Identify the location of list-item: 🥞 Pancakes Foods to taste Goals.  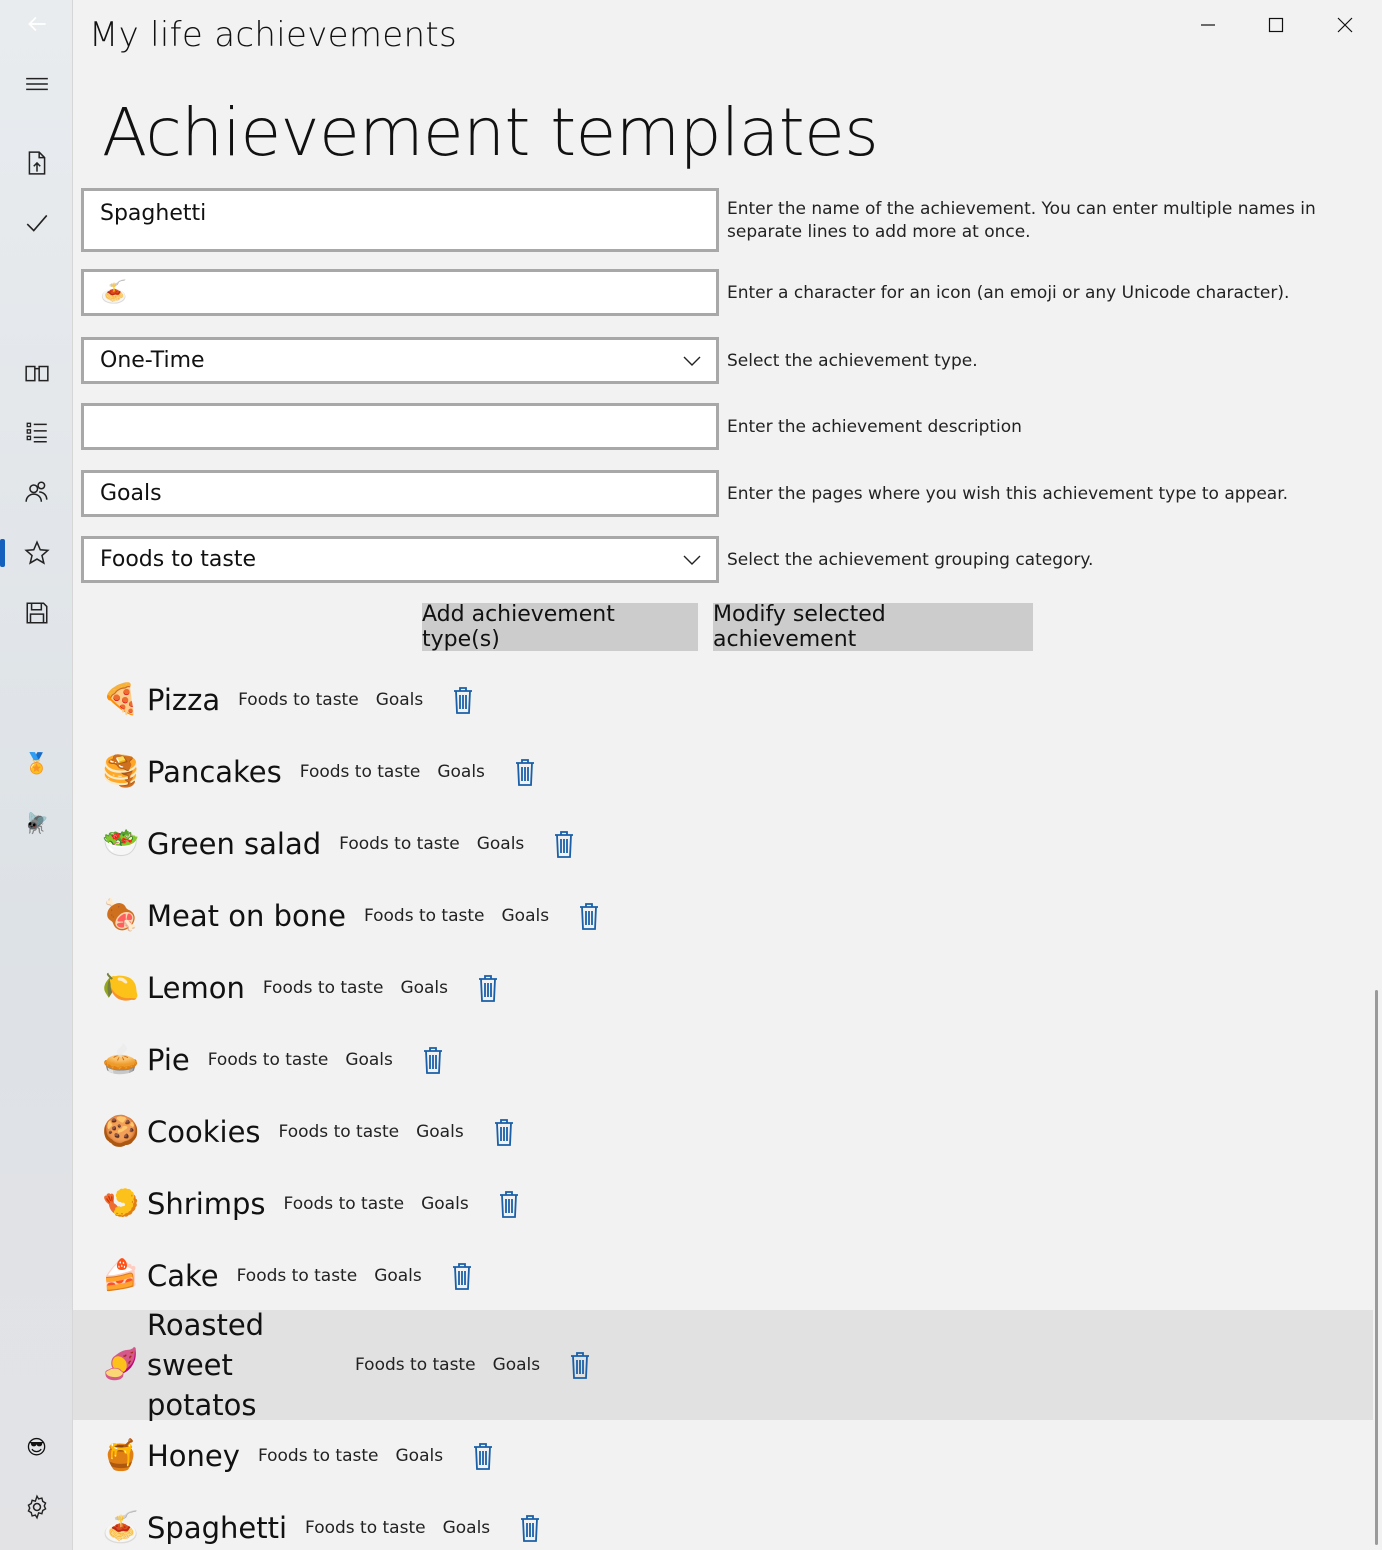
(723, 772).